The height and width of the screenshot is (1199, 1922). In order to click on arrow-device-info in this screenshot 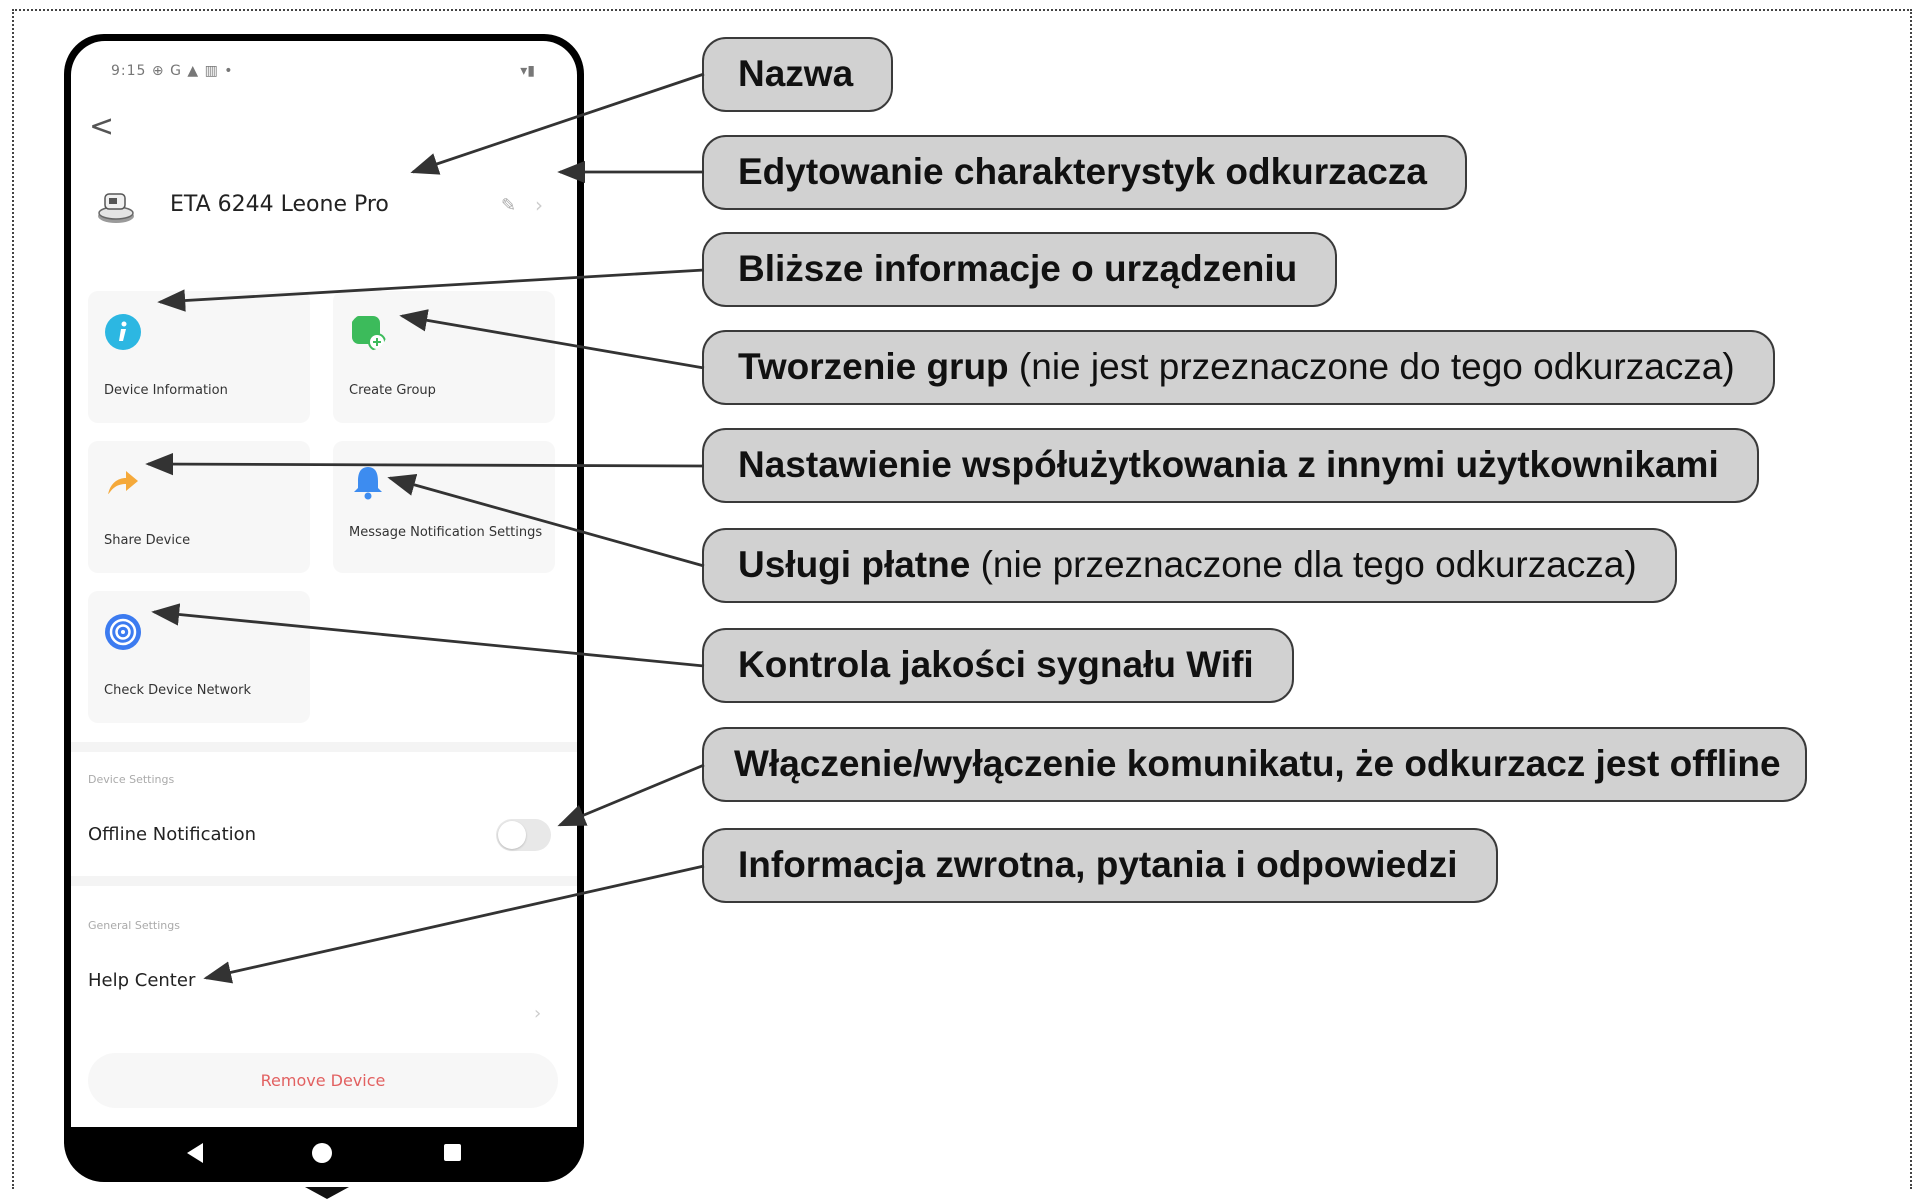, I will do `click(431, 290)`.